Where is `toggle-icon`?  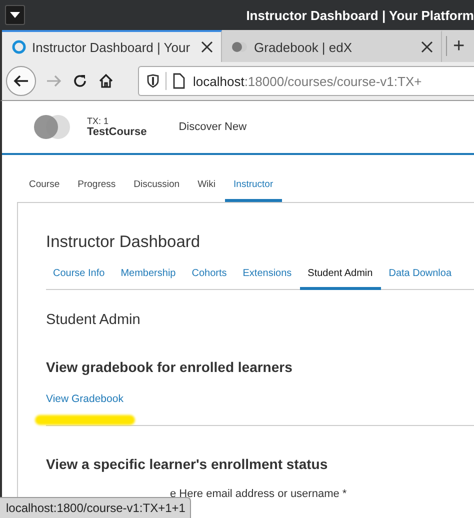 toggle-icon is located at coordinates (240, 47).